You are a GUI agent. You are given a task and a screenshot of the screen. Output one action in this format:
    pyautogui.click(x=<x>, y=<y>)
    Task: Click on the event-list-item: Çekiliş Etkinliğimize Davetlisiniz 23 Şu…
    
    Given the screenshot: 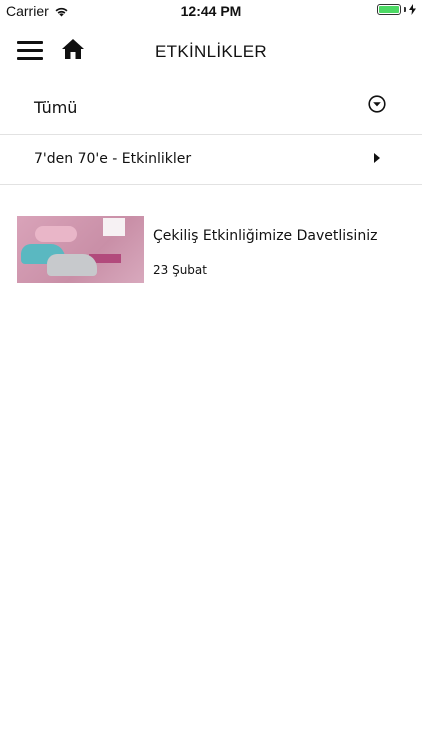 What is the action you would take?
    pyautogui.click(x=212, y=250)
    